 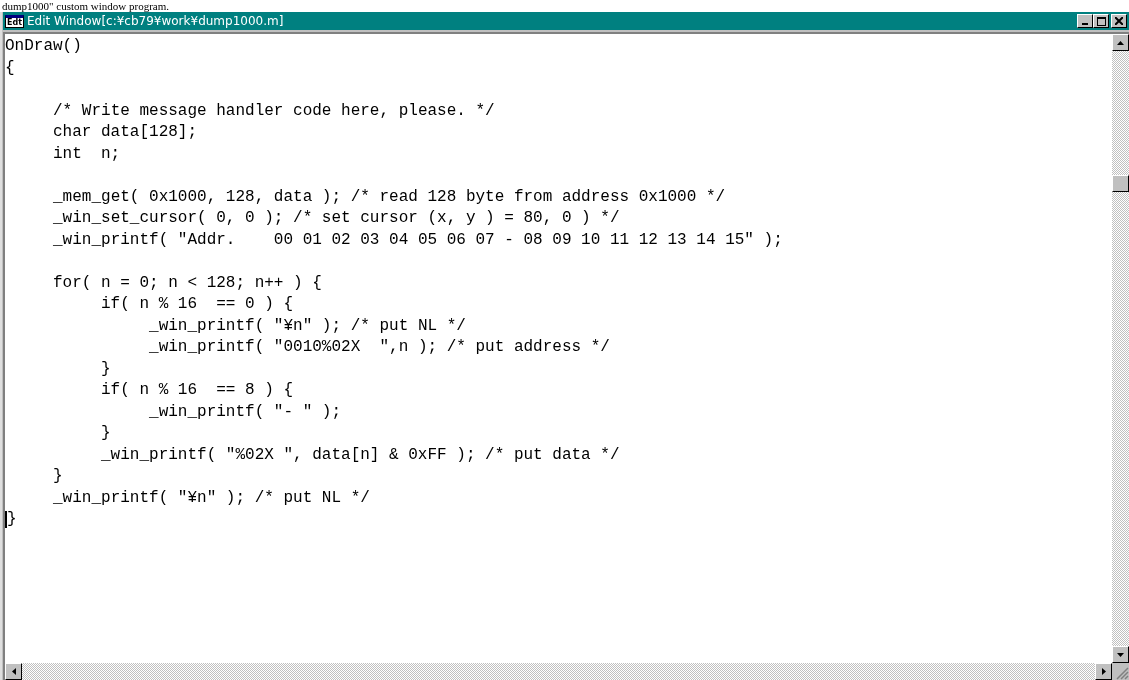 What do you see at coordinates (379, 347) in the screenshot?
I see `code-line: _win_printf( "0010%02X ",n ); /* put address */` at bounding box center [379, 347].